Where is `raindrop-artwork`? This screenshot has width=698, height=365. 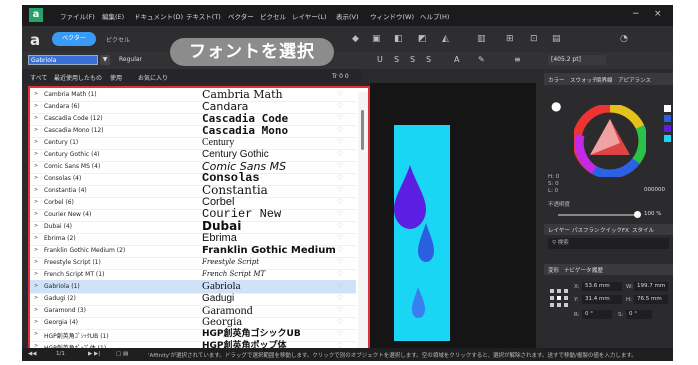 raindrop-artwork is located at coordinates (422, 233).